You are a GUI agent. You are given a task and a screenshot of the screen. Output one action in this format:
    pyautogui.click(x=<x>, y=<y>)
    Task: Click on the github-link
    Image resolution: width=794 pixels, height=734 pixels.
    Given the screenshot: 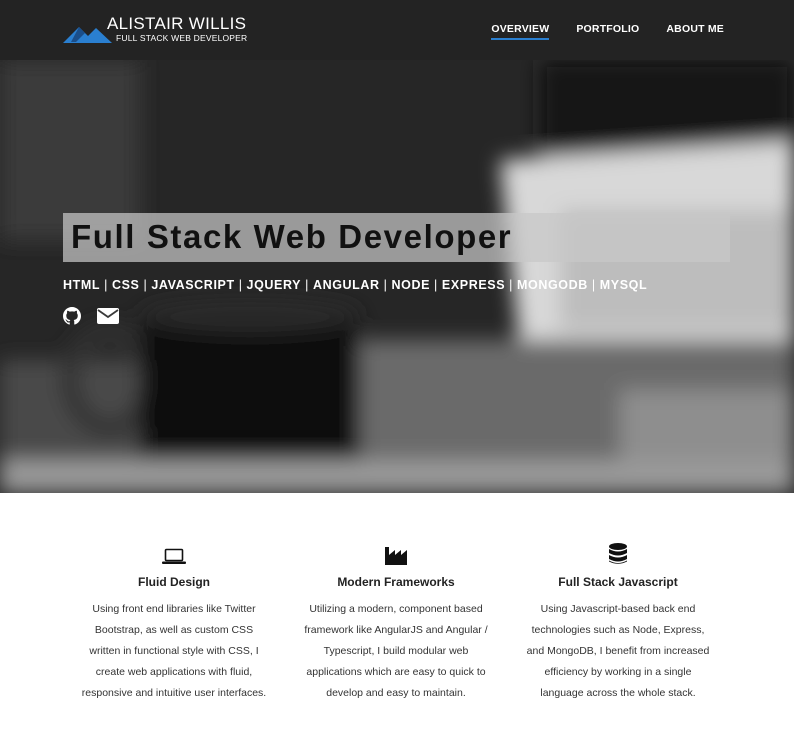 What is the action you would take?
    pyautogui.click(x=72, y=318)
    